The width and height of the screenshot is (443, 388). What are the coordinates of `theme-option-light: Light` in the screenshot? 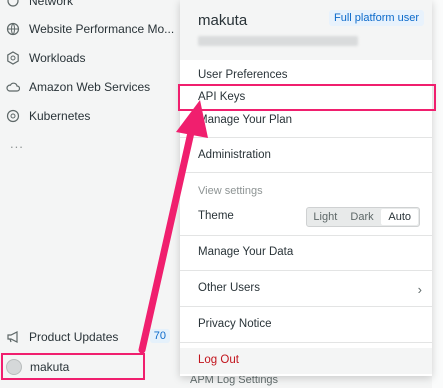 It's located at (325, 217).